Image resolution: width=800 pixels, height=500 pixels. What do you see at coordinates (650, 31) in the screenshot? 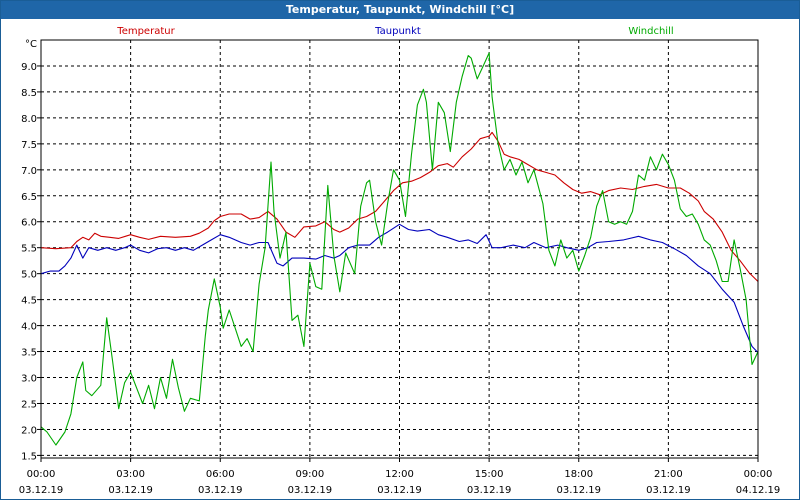
I see `legend-windchill: Windchill` at bounding box center [650, 31].